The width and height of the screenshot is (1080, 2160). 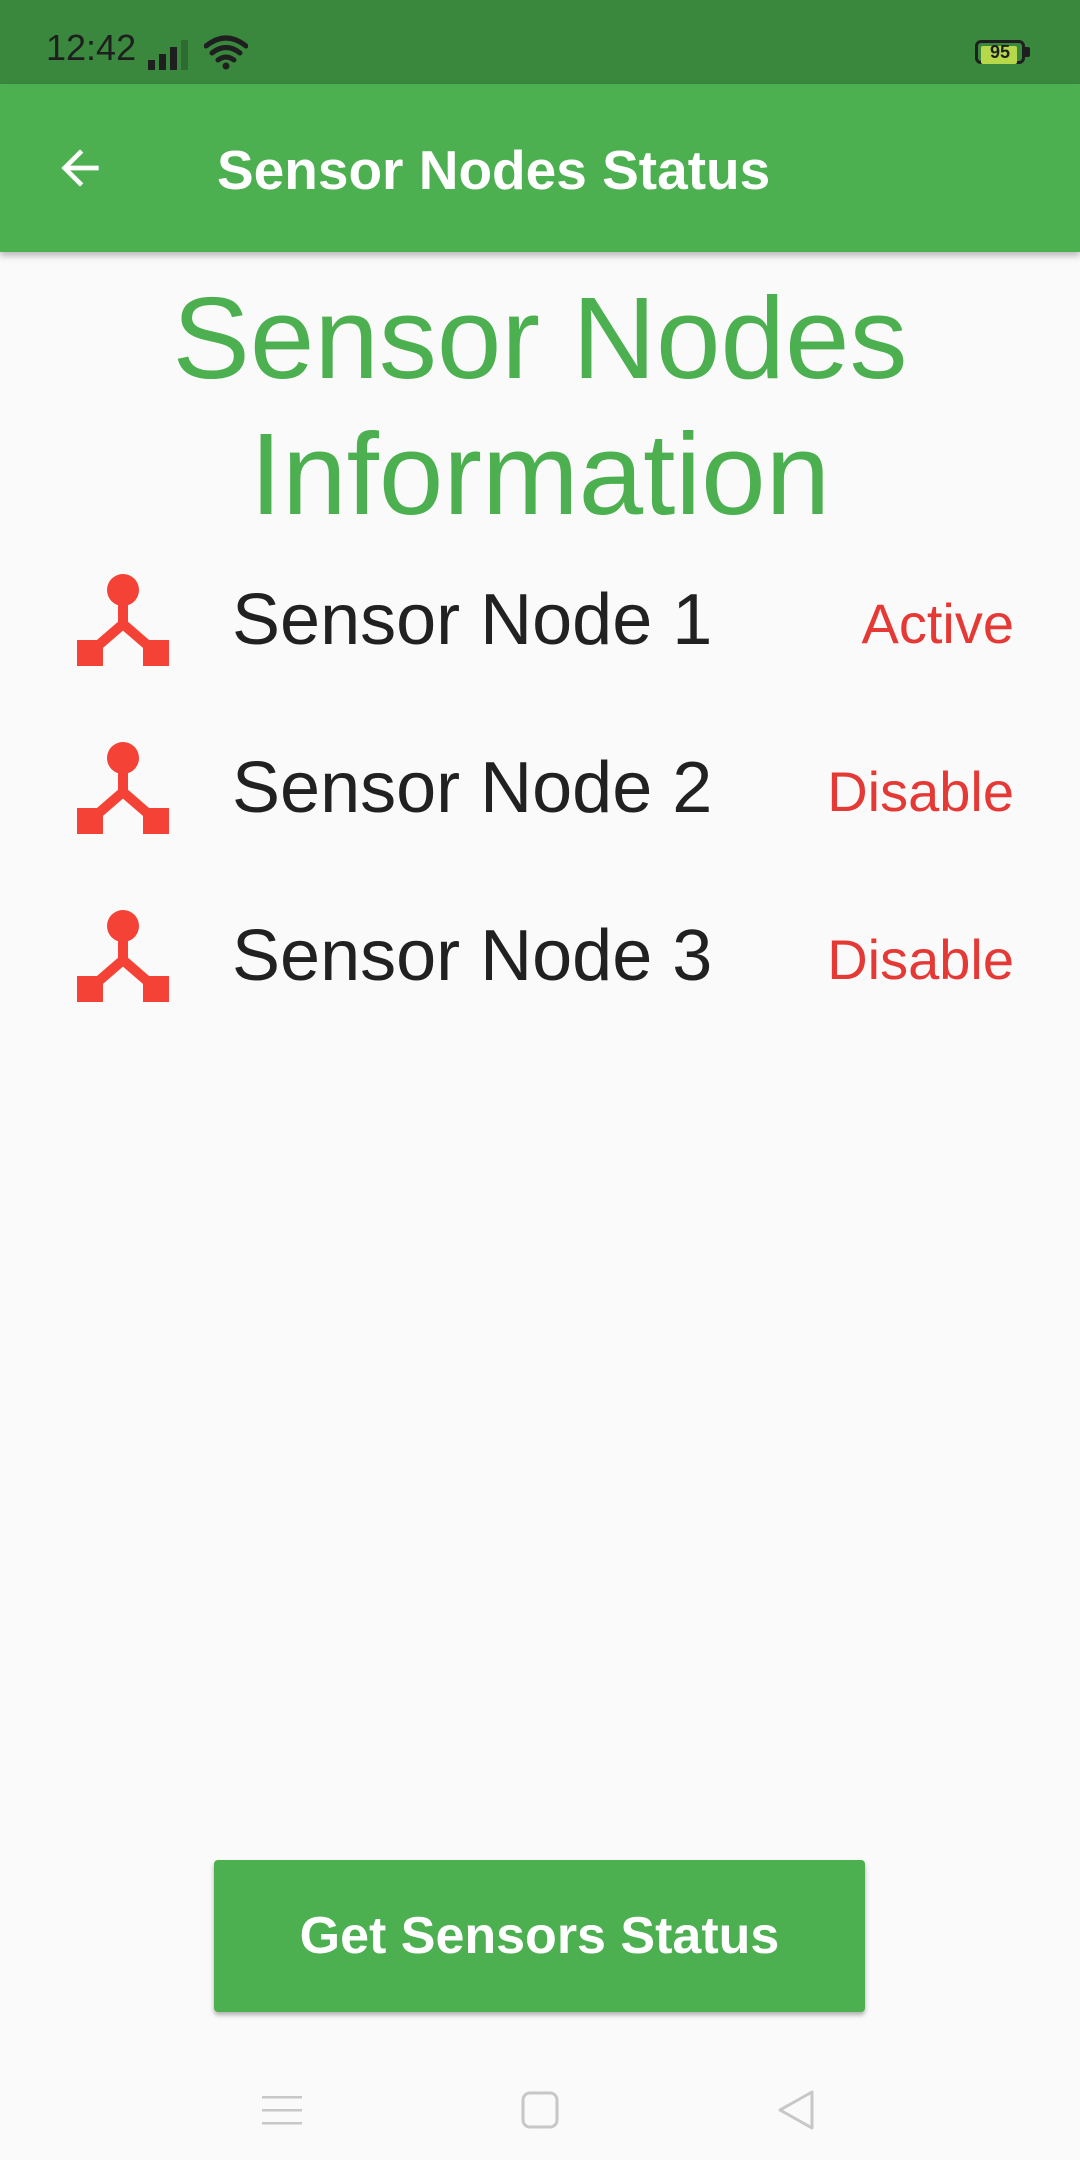 What do you see at coordinates (494, 170) in the screenshot?
I see `app-bar-title: Sensor Nodes Status` at bounding box center [494, 170].